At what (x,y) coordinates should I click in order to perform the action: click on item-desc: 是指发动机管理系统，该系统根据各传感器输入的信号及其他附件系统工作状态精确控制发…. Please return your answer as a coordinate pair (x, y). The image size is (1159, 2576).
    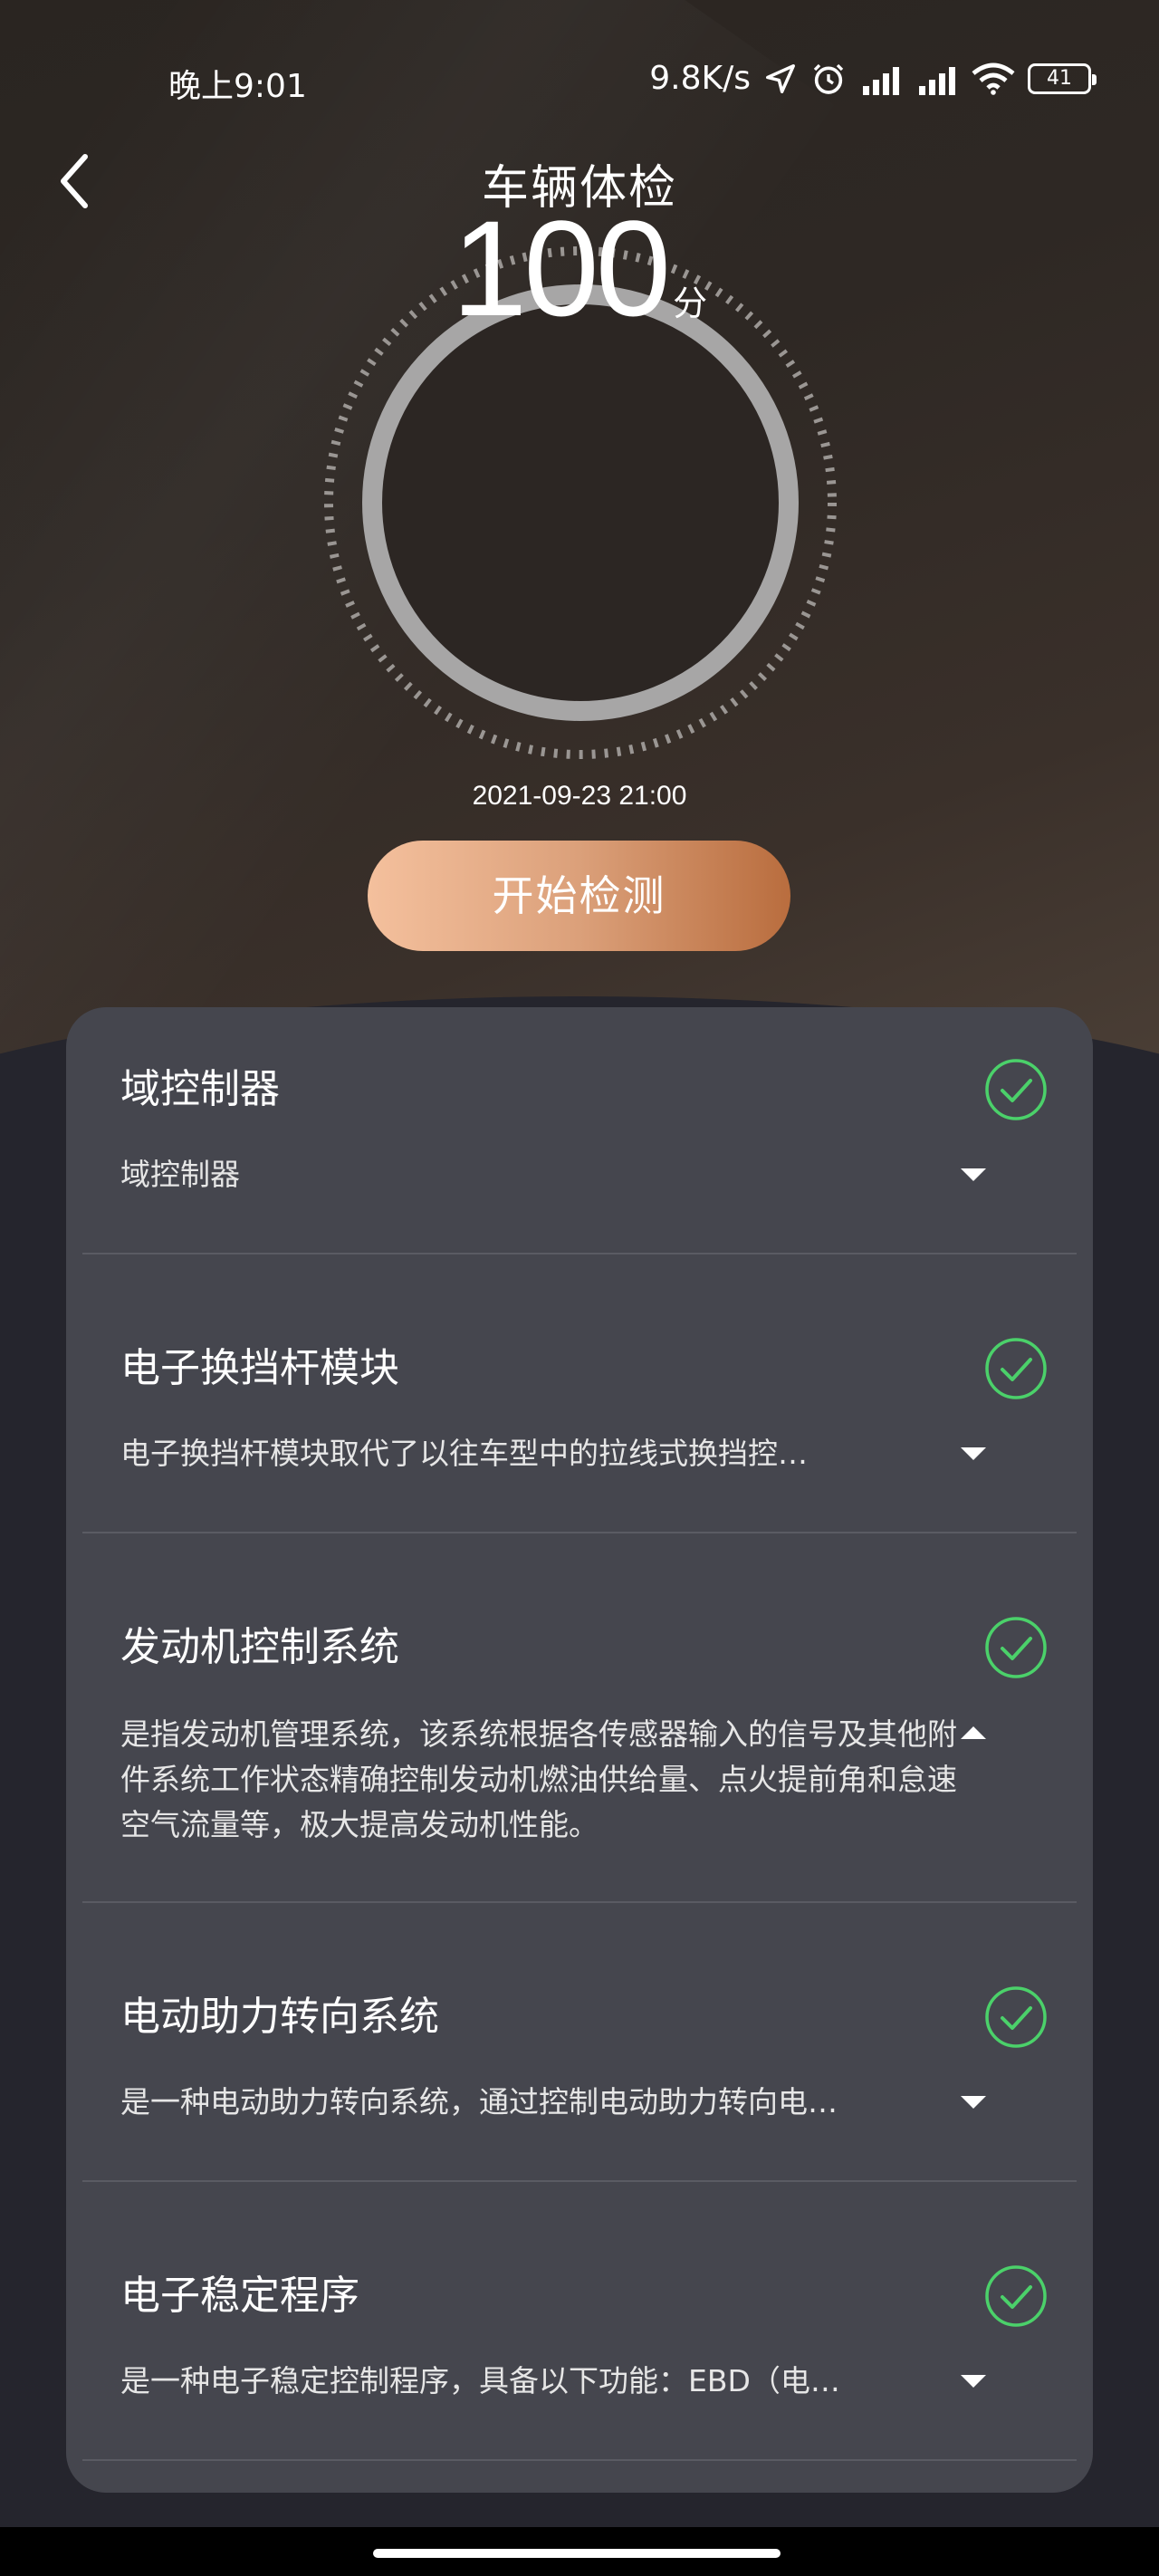
    Looking at the image, I should click on (538, 1779).